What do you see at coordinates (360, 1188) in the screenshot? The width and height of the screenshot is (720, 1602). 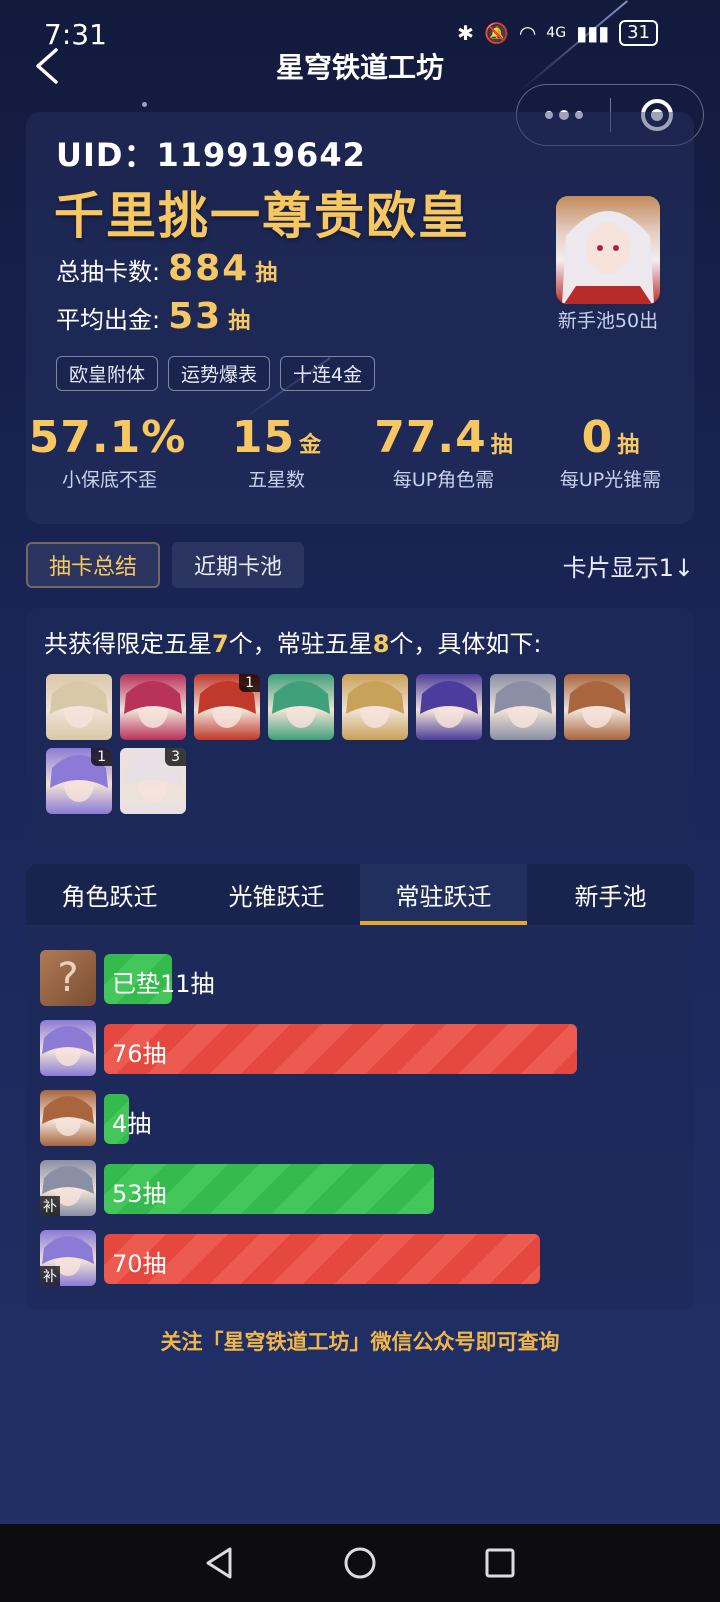 I see `warp-row: 补 53抽` at bounding box center [360, 1188].